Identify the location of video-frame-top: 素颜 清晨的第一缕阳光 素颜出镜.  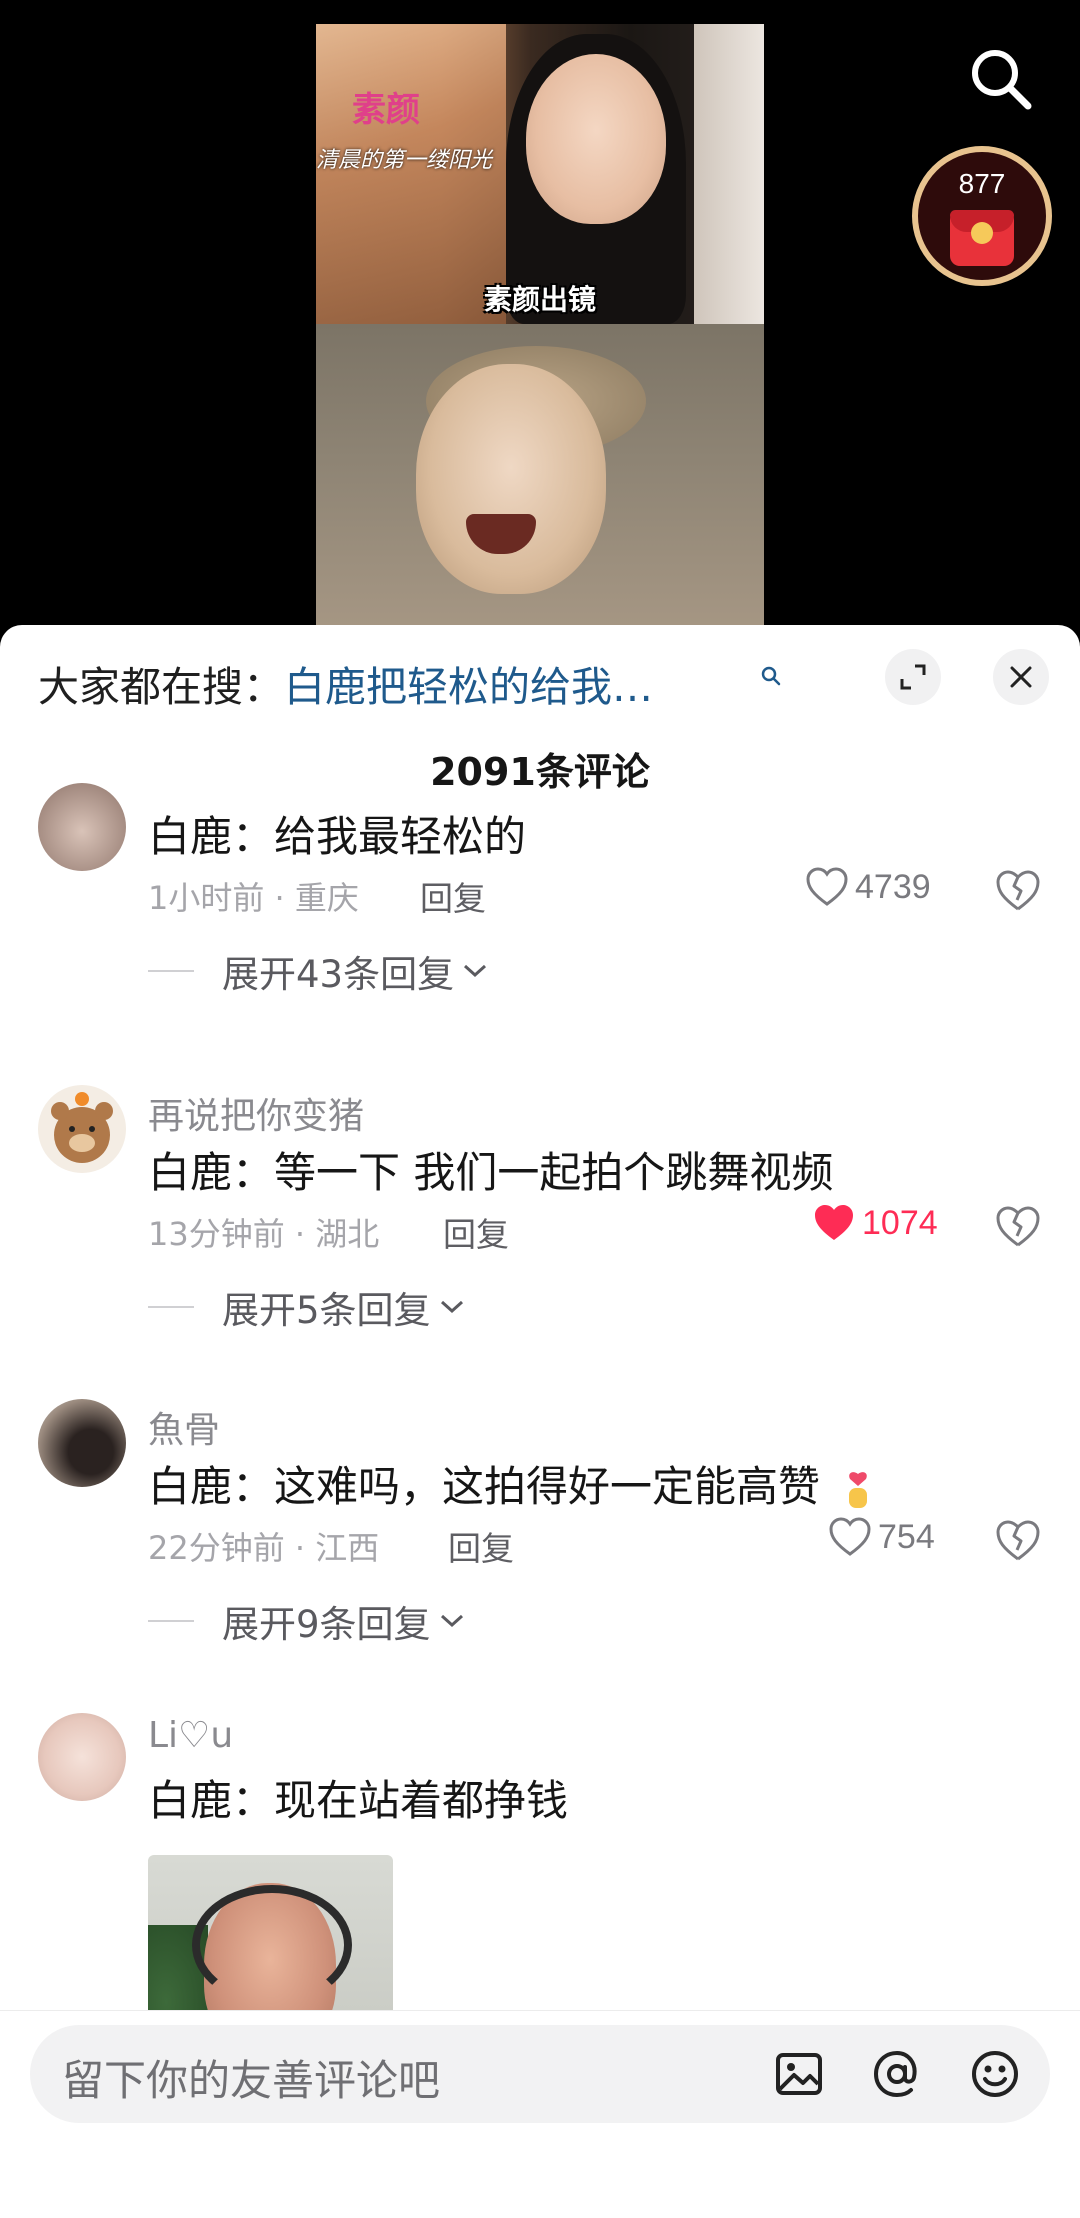
(540, 174).